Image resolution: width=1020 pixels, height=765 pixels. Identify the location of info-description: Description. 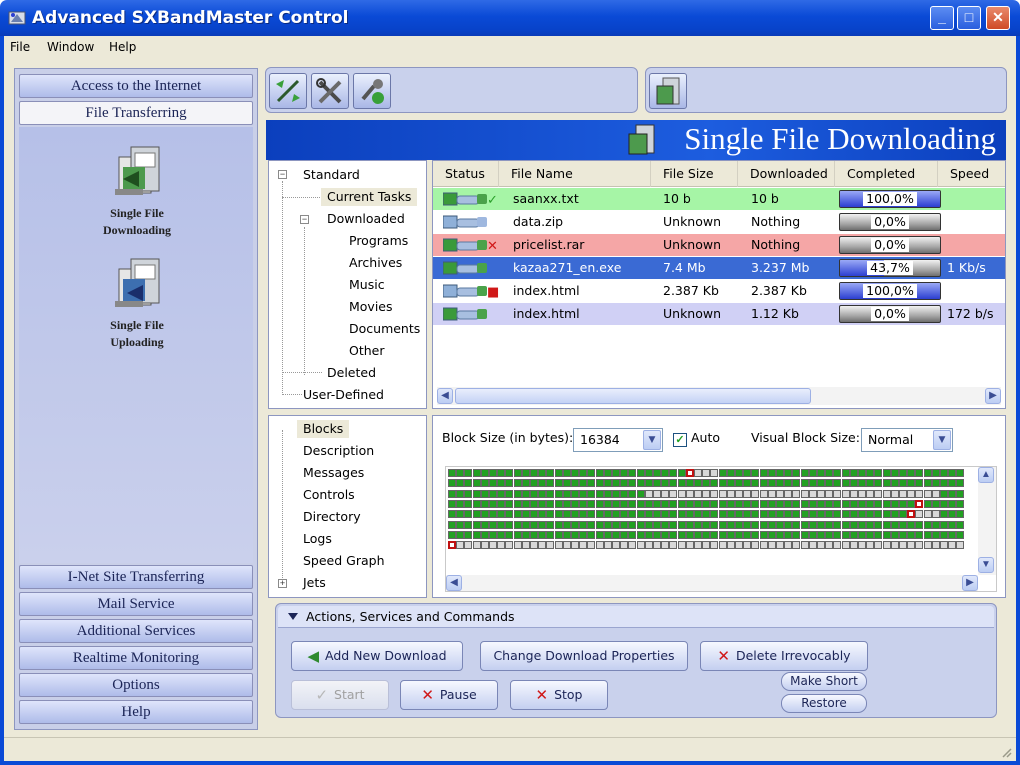
(338, 451).